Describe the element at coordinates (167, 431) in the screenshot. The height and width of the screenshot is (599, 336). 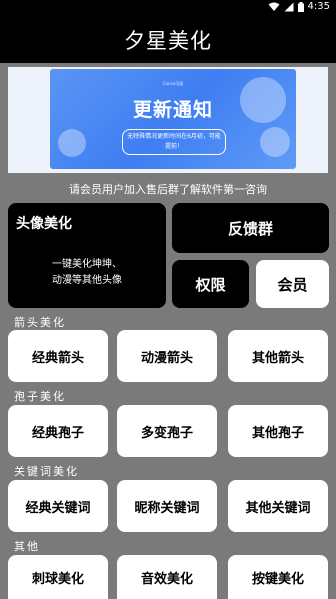
I see `varied-spore-button: 多变孢子` at that location.